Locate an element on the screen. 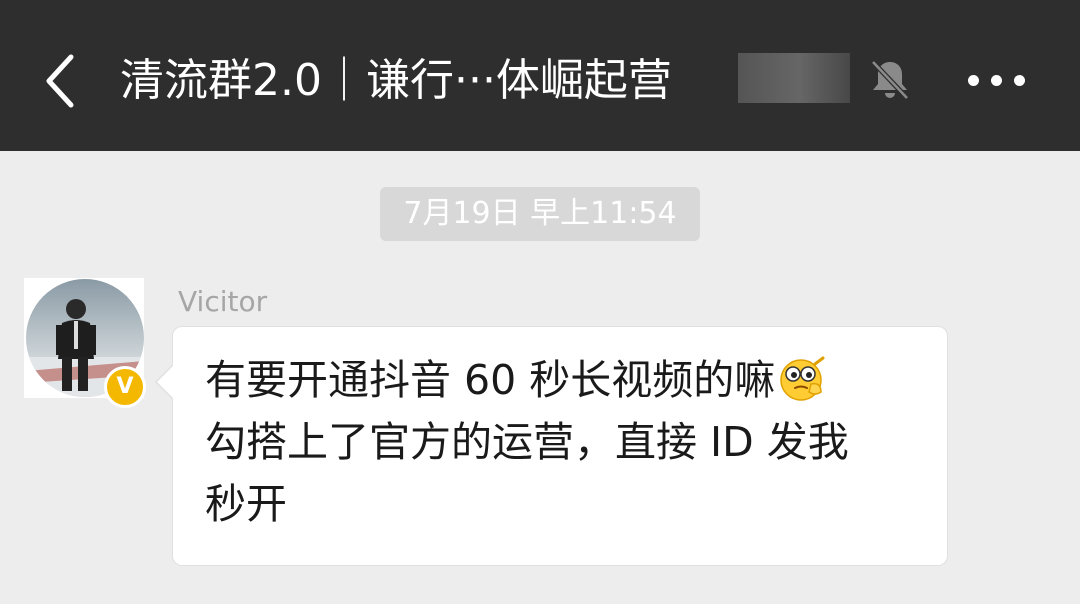  back-button is located at coordinates (60, 81).